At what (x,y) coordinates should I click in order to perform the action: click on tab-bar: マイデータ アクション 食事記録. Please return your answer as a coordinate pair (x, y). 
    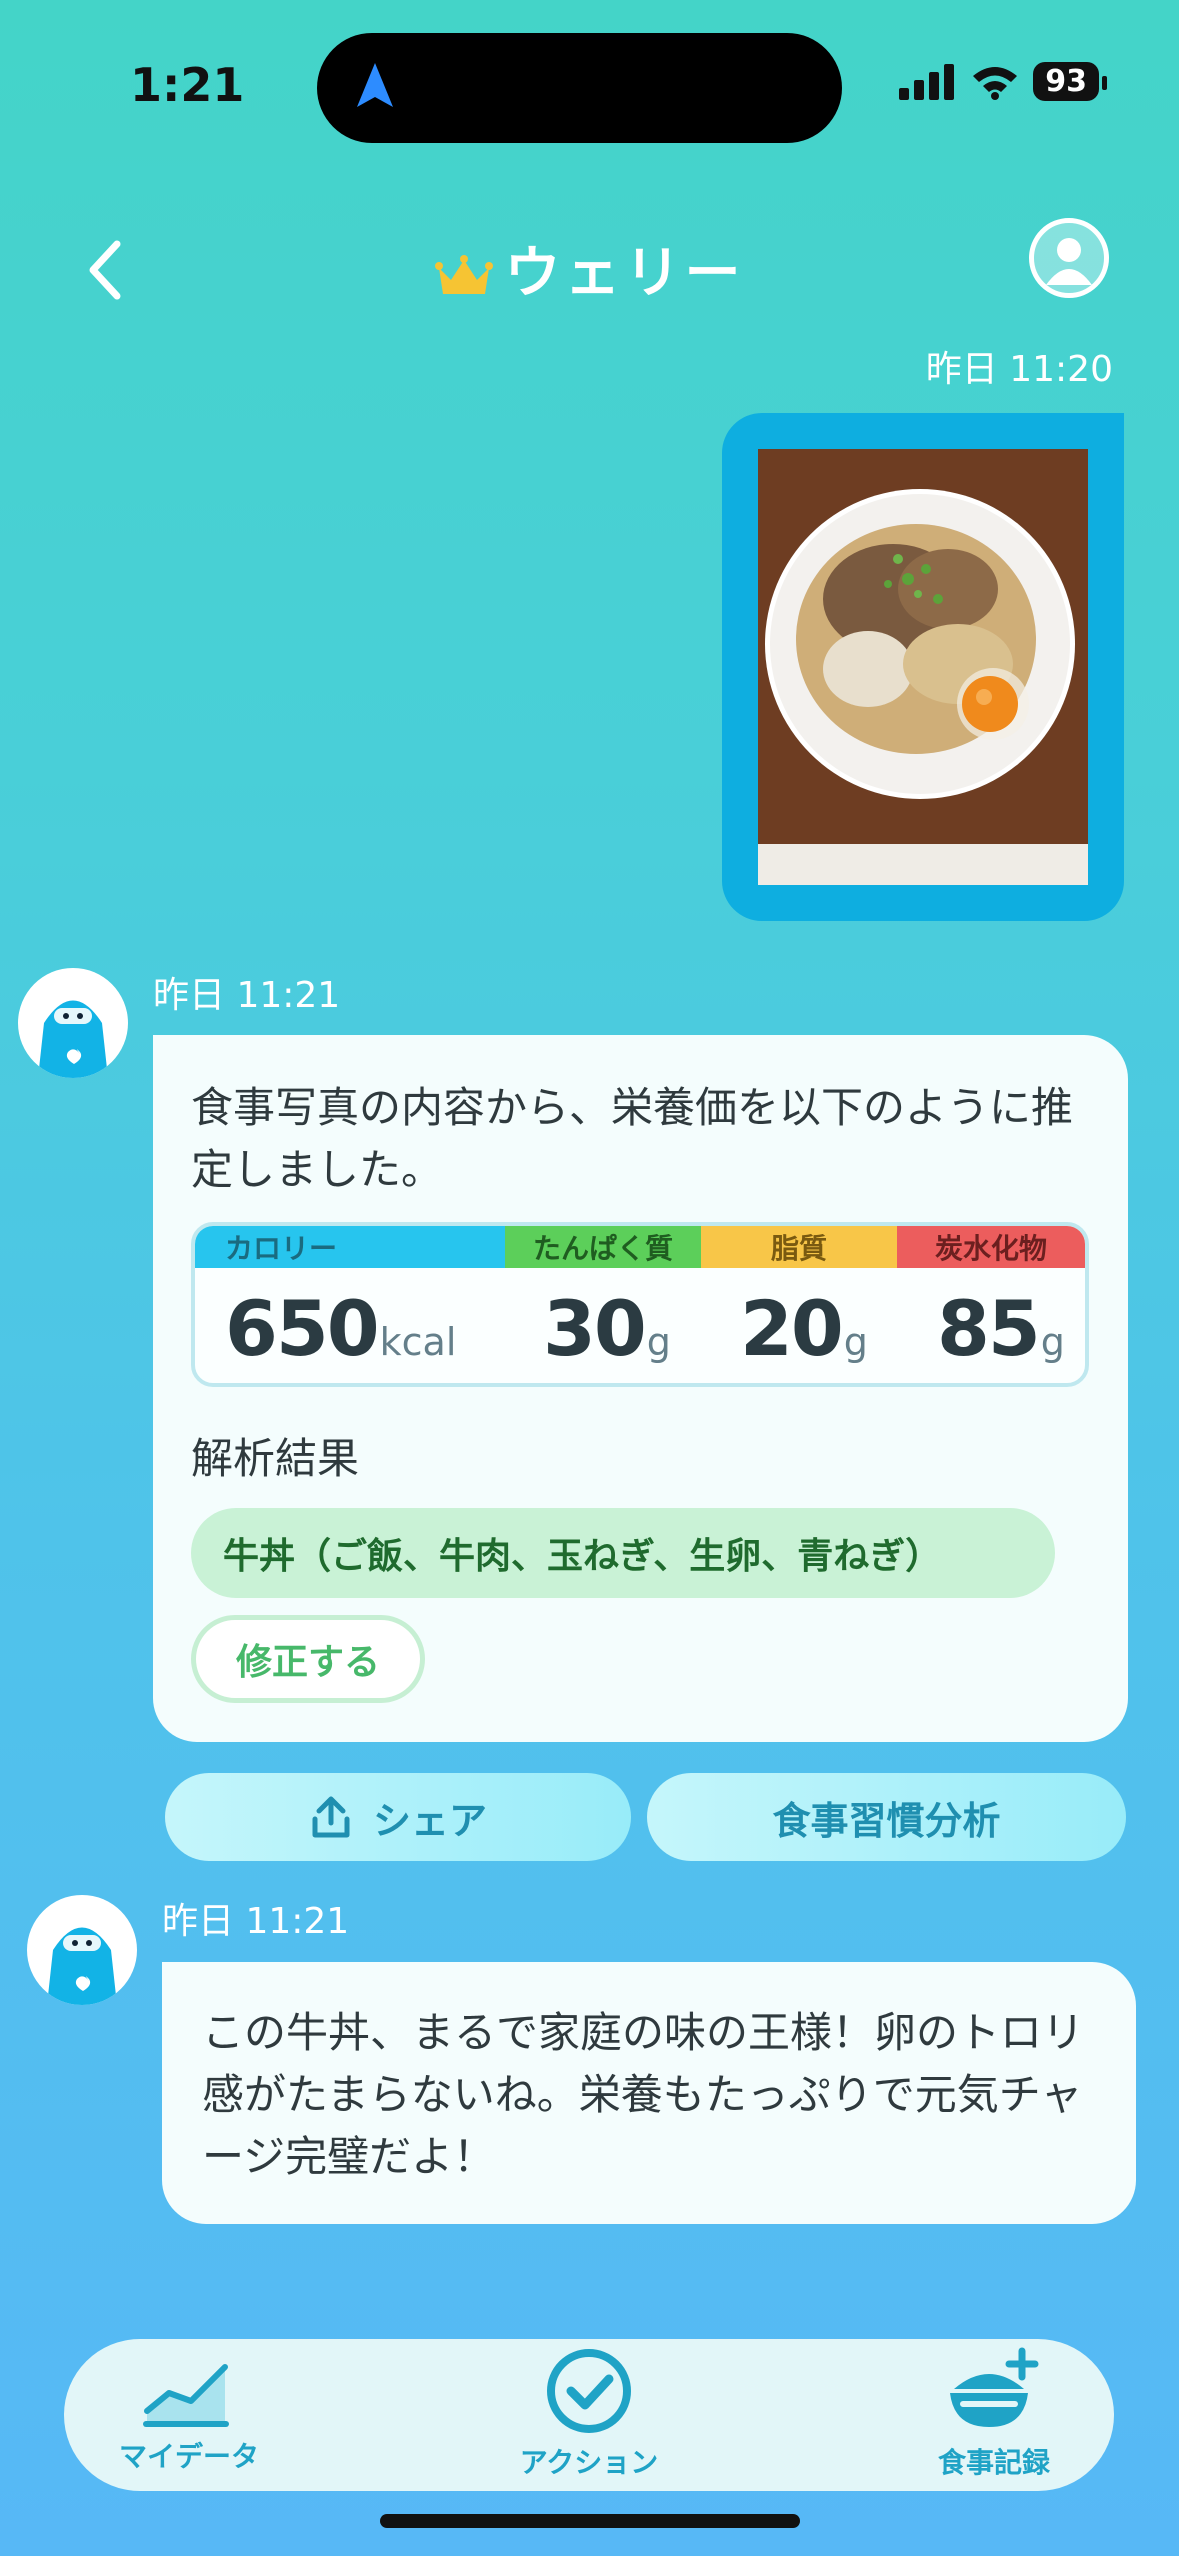
    Looking at the image, I should click on (589, 2415).